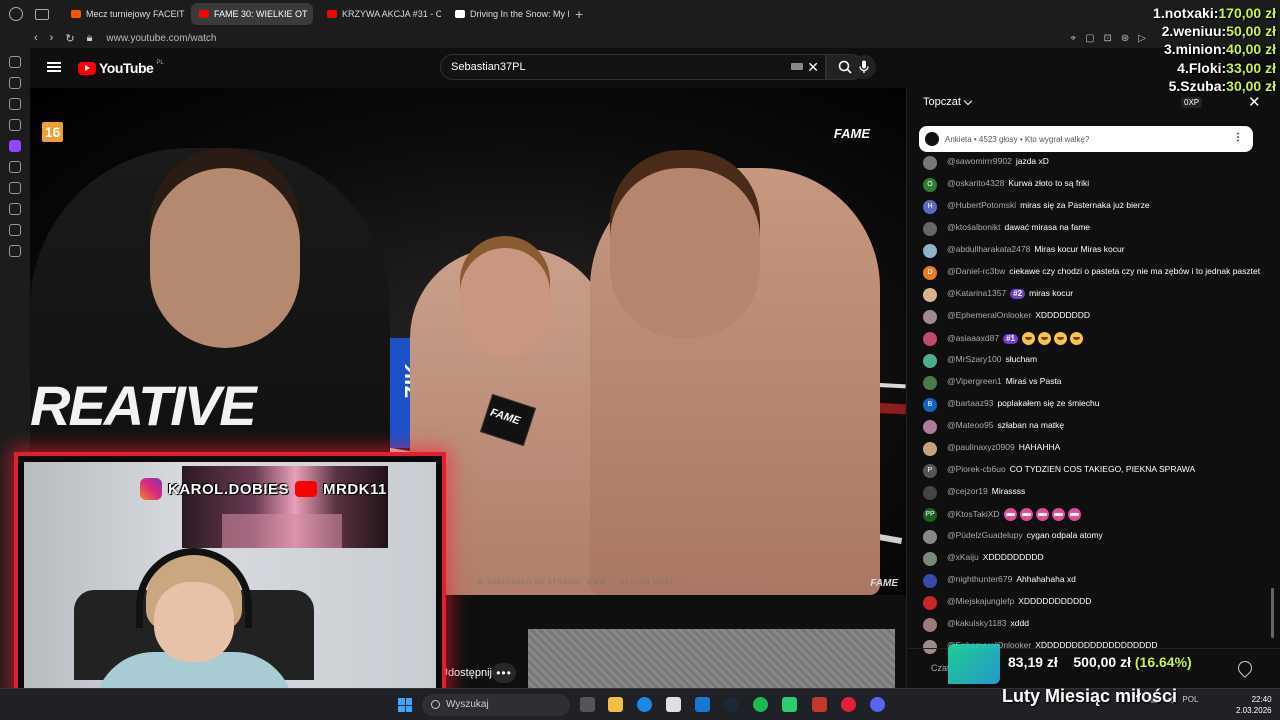 The image size is (1280, 720). Describe the element at coordinates (15, 188) in the screenshot. I see `sidebar-player-icon` at that location.